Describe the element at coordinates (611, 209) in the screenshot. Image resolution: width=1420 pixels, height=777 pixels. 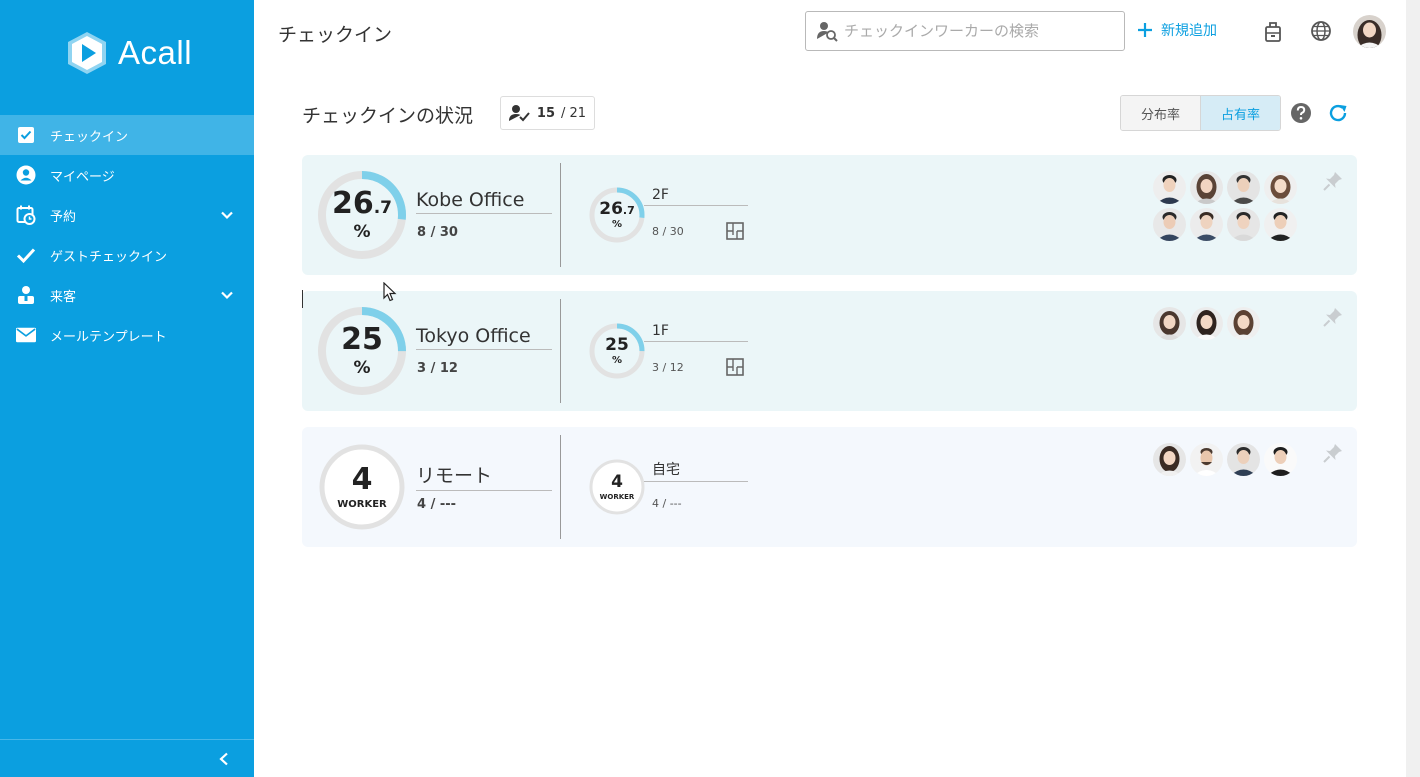
I see `floor-rate-integer: 26` at that location.